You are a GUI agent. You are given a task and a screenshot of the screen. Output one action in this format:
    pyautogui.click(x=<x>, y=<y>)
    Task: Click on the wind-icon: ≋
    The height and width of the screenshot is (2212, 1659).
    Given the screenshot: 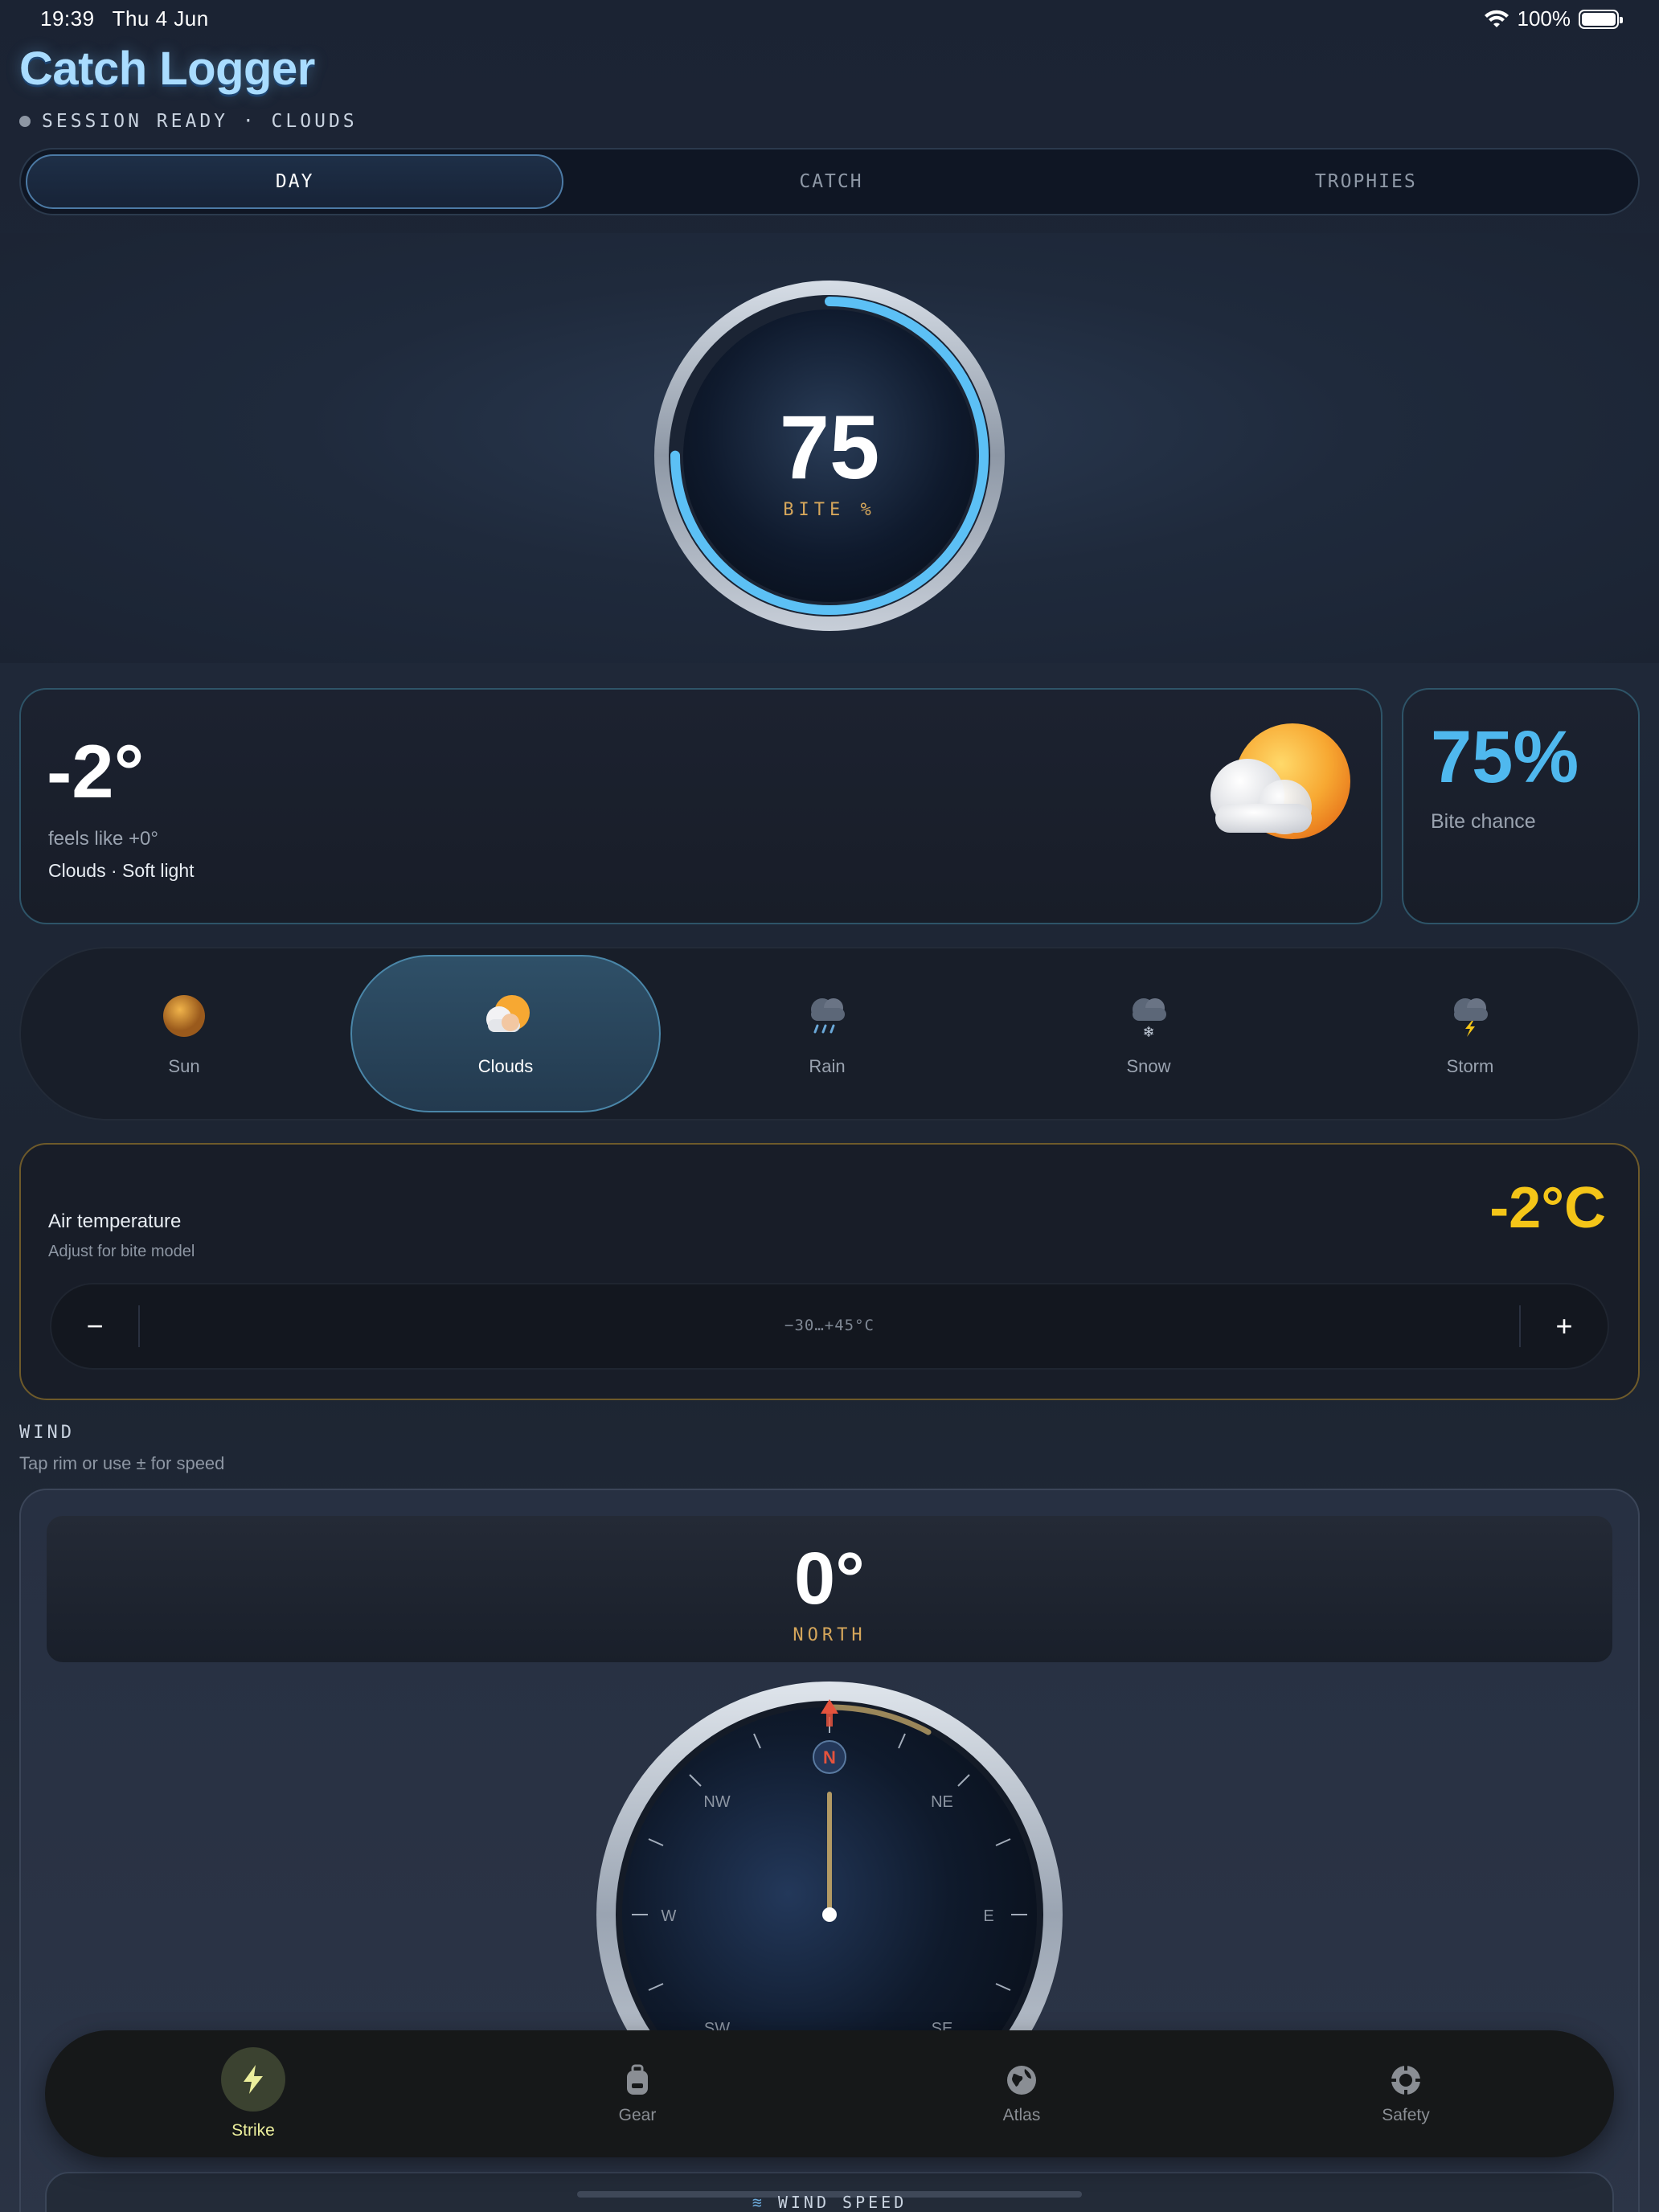 What is the action you would take?
    pyautogui.click(x=765, y=2202)
    